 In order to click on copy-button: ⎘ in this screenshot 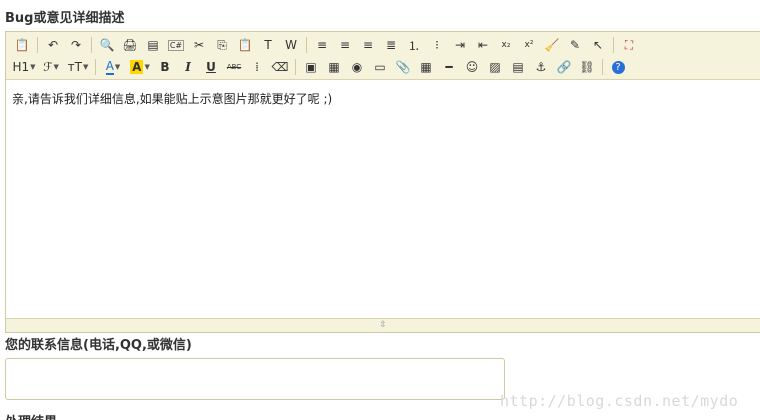, I will do `click(222, 45)`.